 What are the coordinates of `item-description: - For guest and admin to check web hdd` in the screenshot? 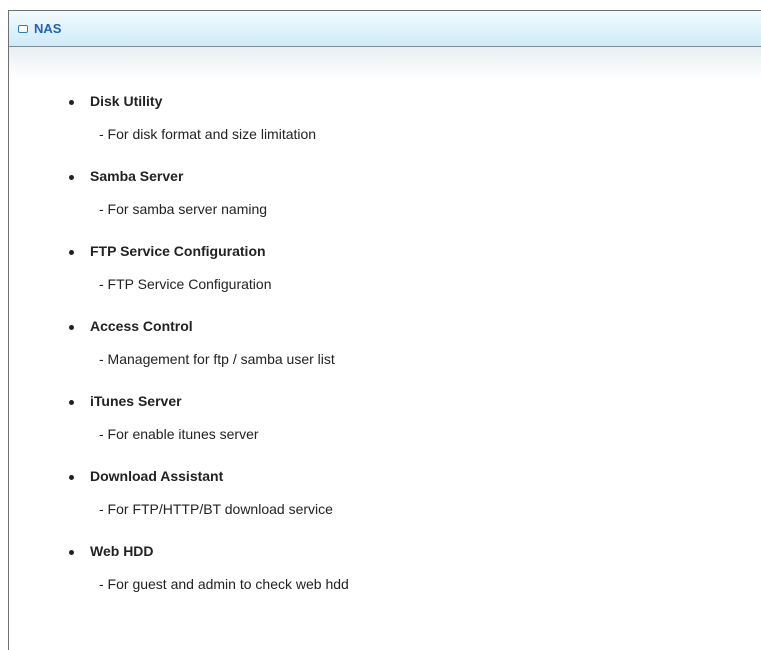 It's located at (224, 584).